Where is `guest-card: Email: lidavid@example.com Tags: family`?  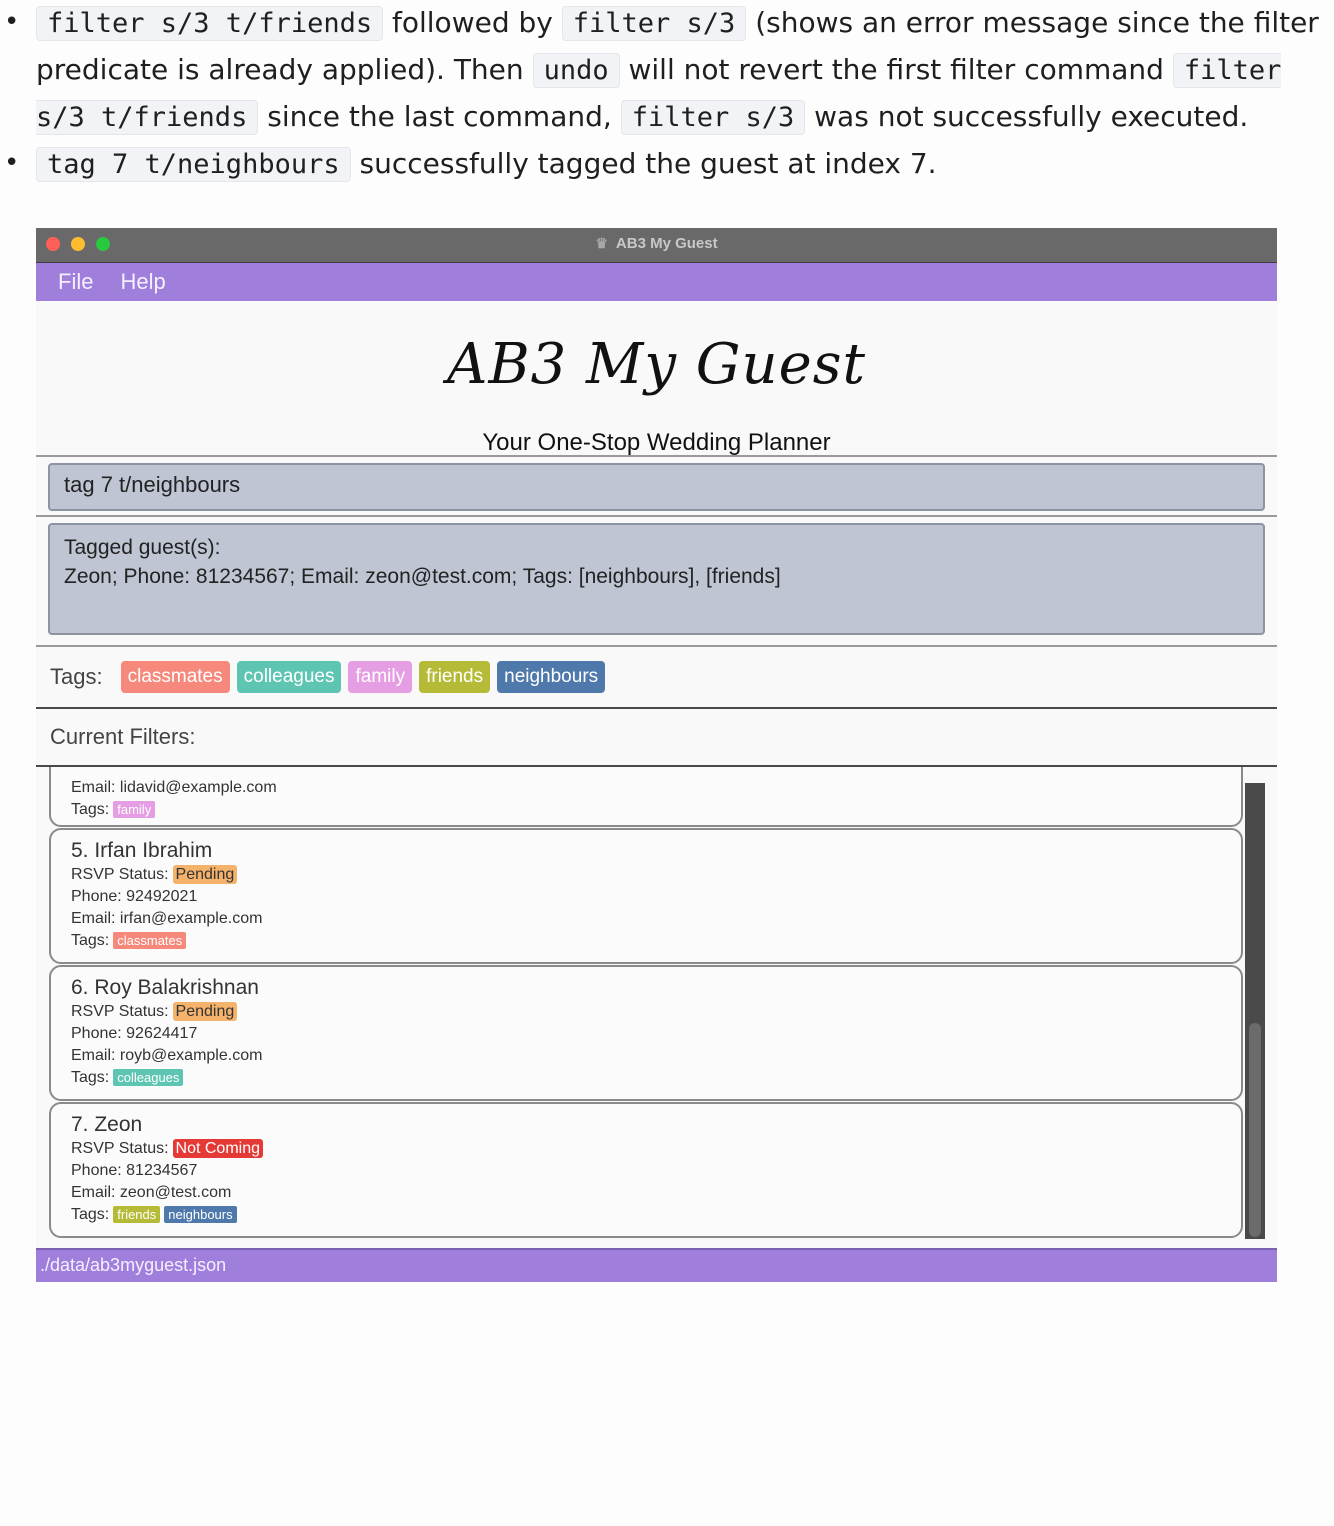
guest-card: Email: lidavid@example.com Tags: family is located at coordinates (646, 797).